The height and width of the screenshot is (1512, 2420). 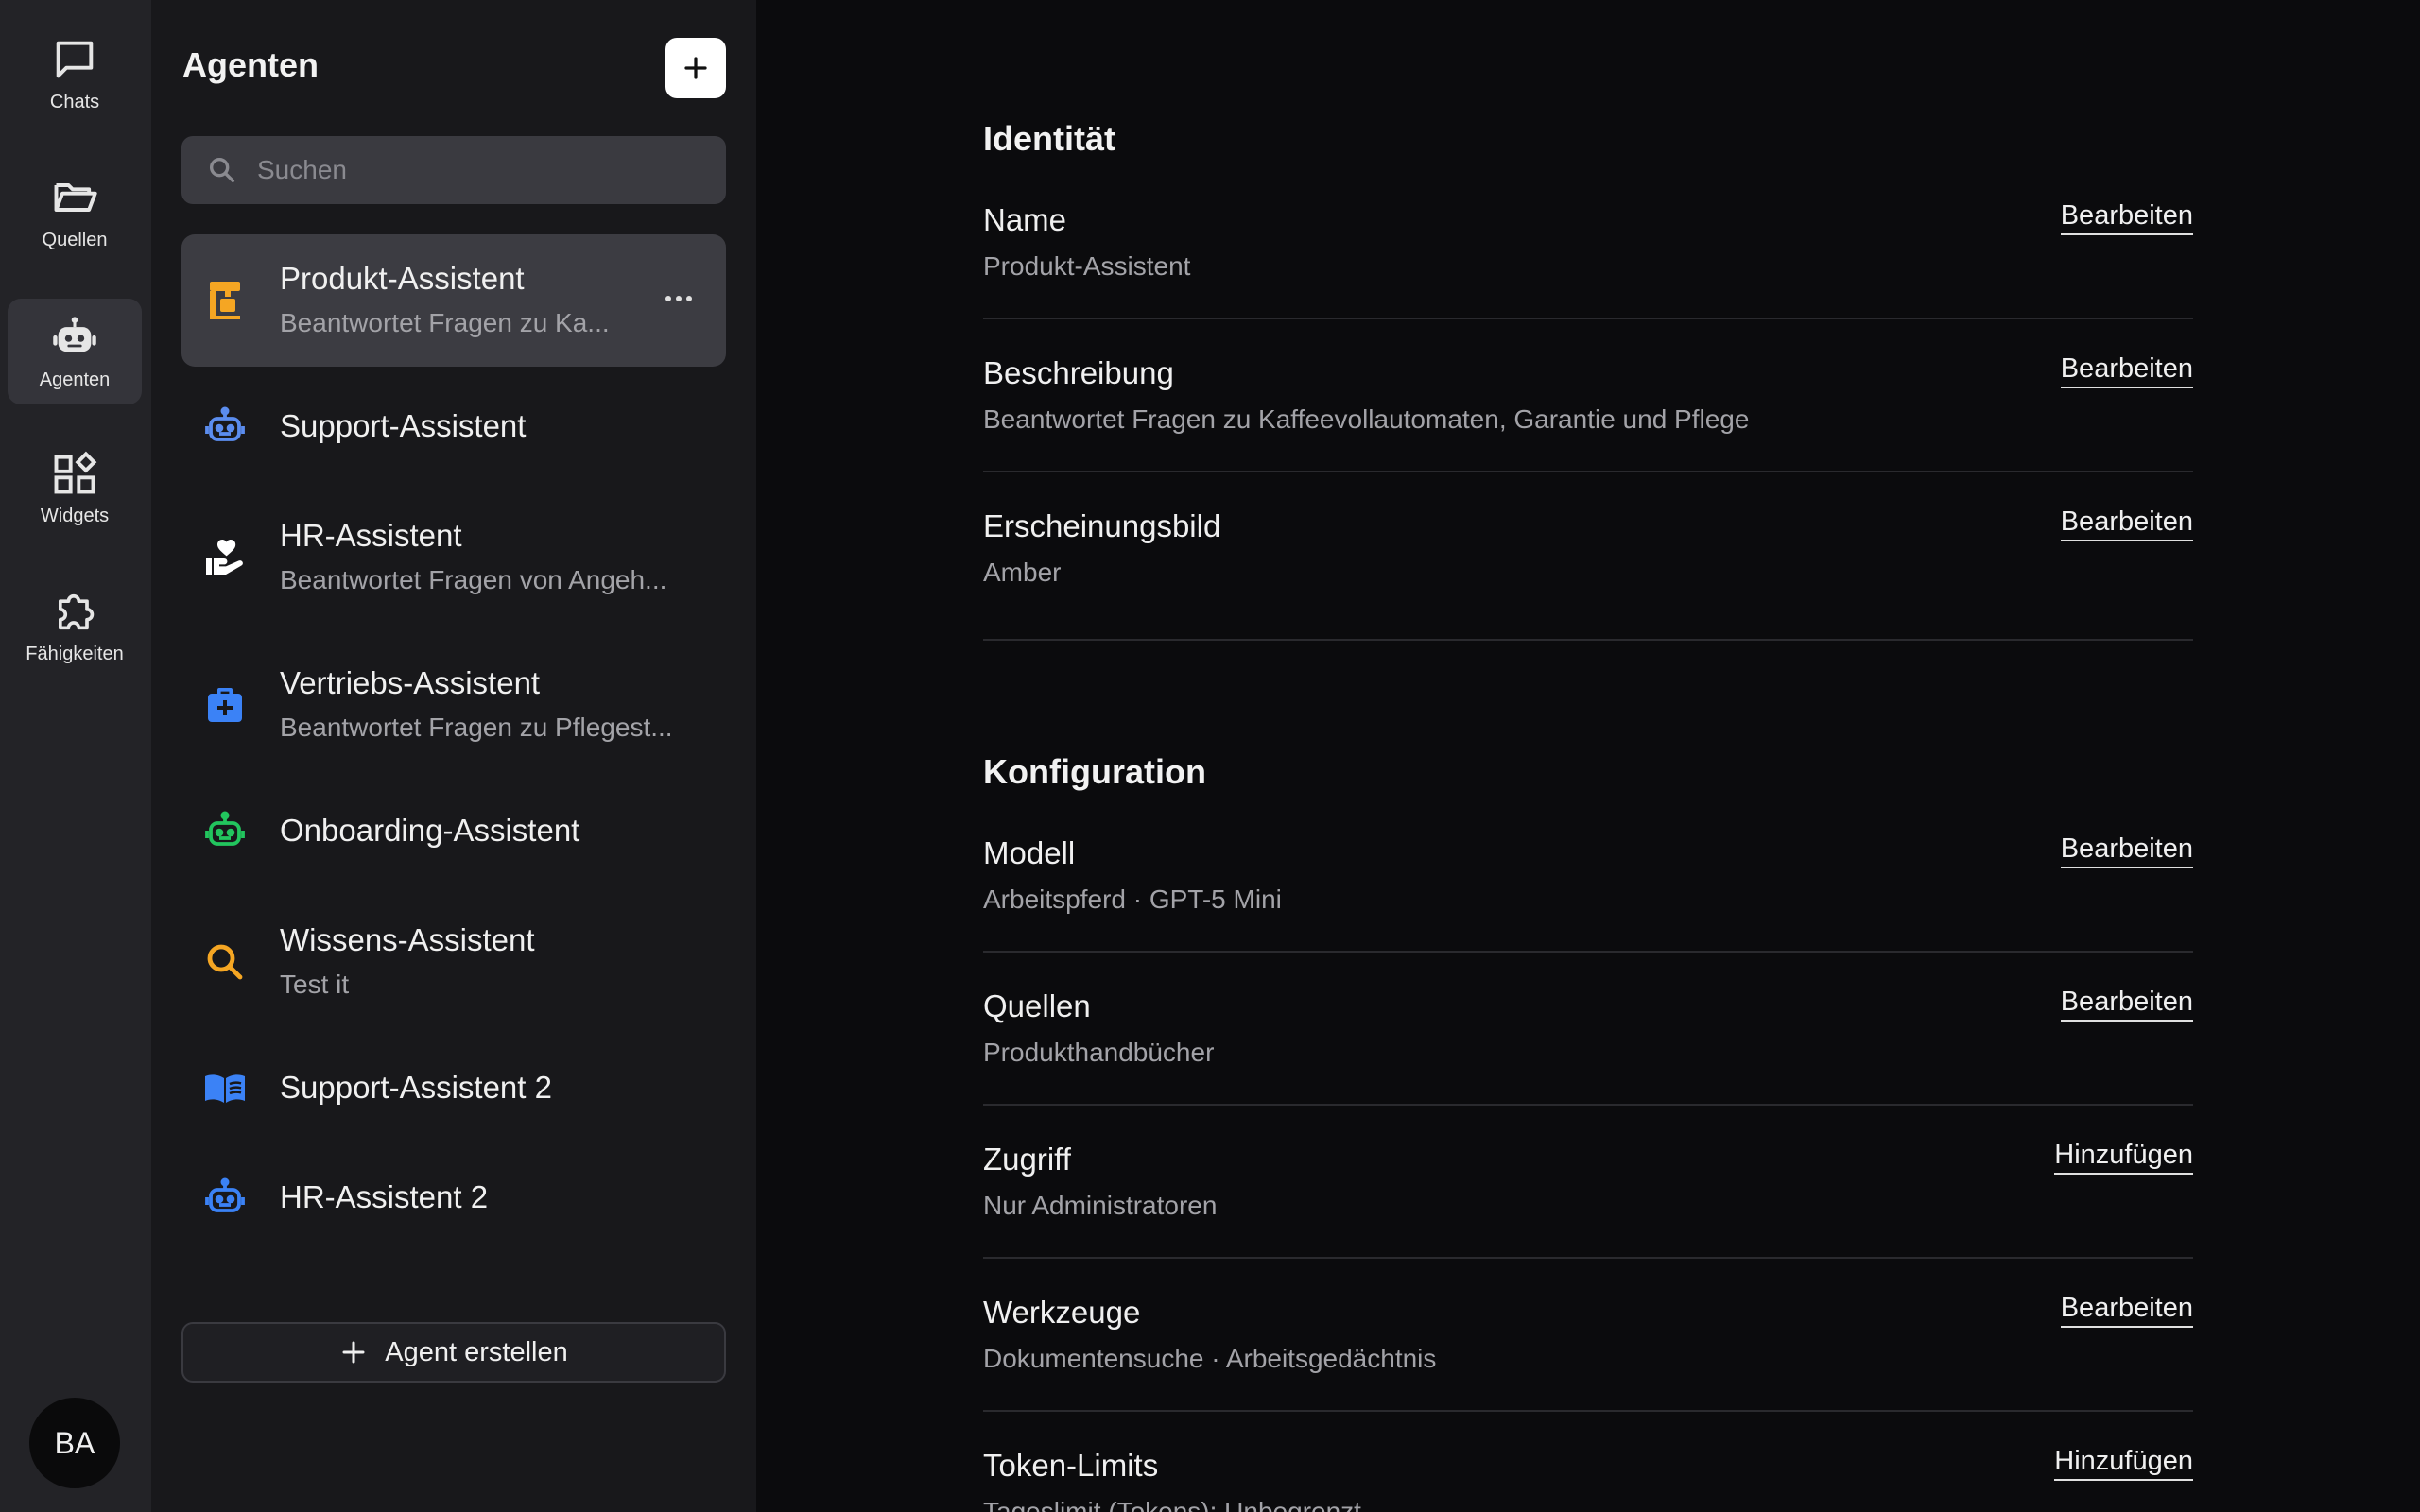 What do you see at coordinates (2126, 524) in the screenshot?
I see `edit-appearance-button: Bearbeiten` at bounding box center [2126, 524].